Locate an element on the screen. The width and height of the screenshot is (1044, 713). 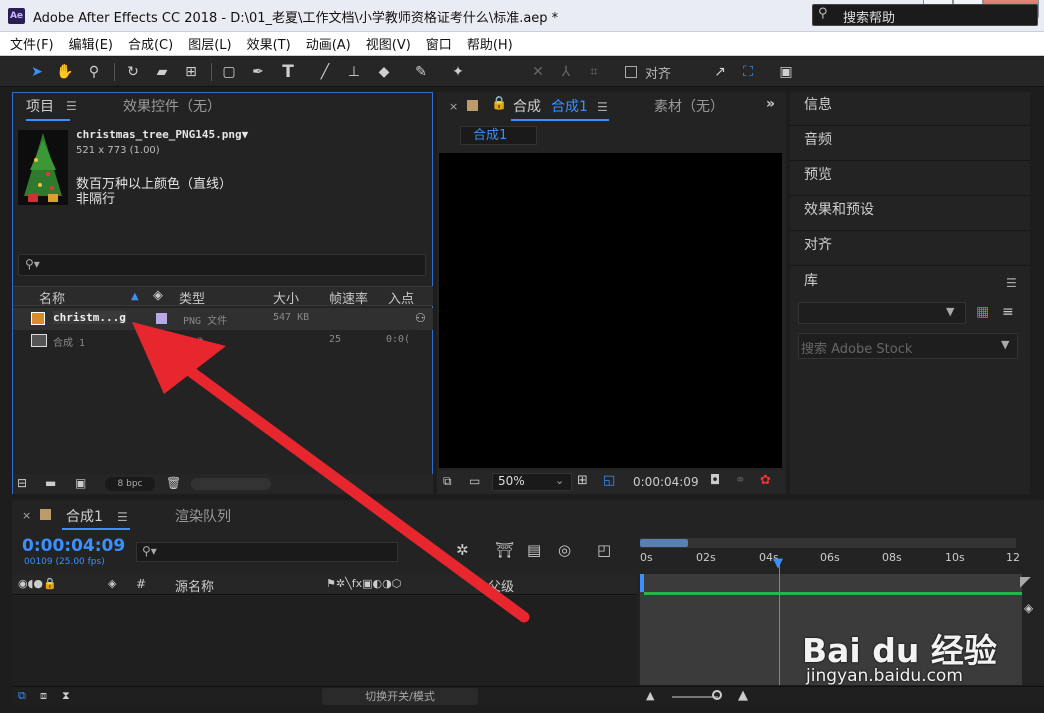
column-framerate: 帧速率 is located at coordinates (348, 297).